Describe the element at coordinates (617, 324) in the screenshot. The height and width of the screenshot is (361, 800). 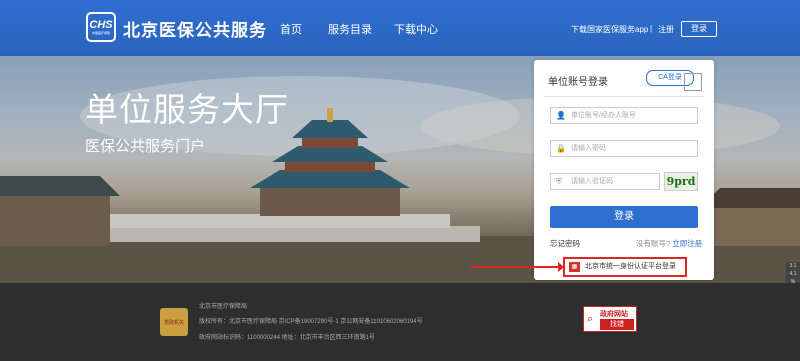
I see `gov-badge-bottom: 找错` at that location.